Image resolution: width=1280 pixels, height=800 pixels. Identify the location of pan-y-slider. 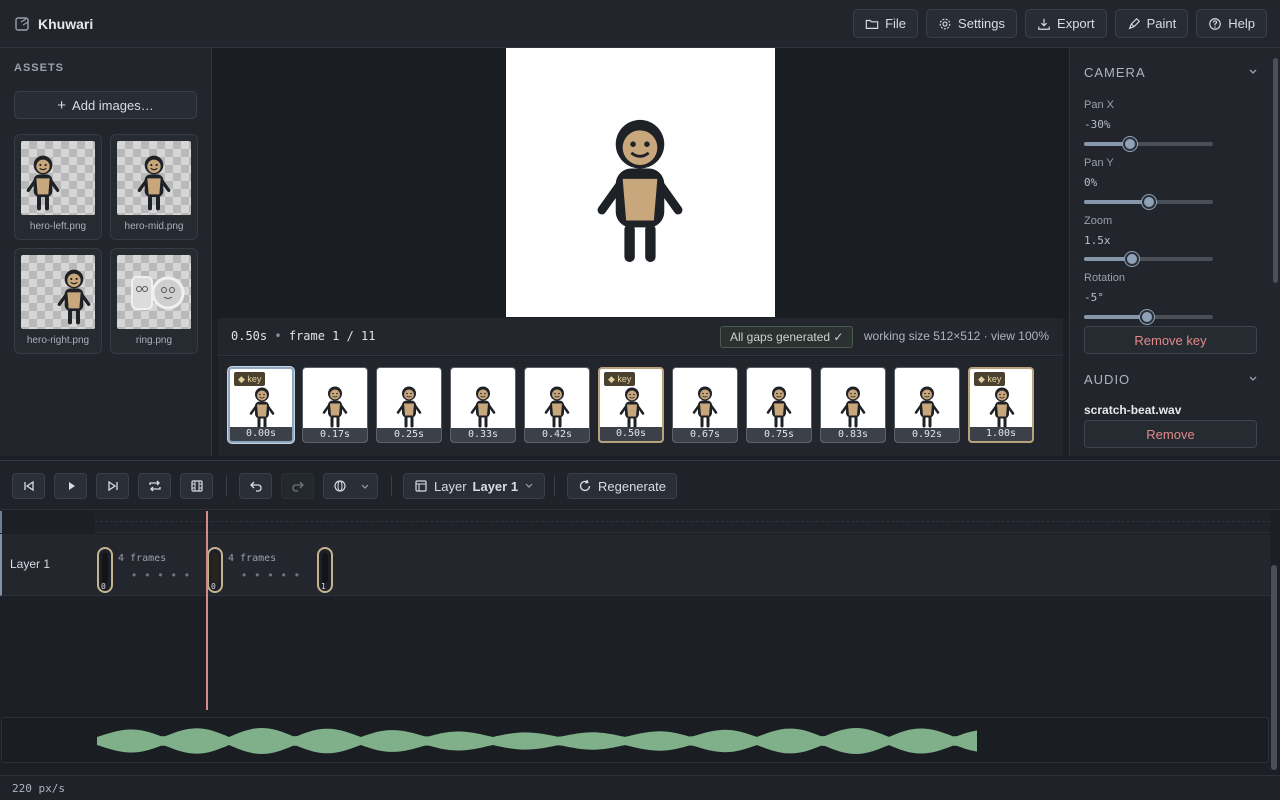
(1148, 202).